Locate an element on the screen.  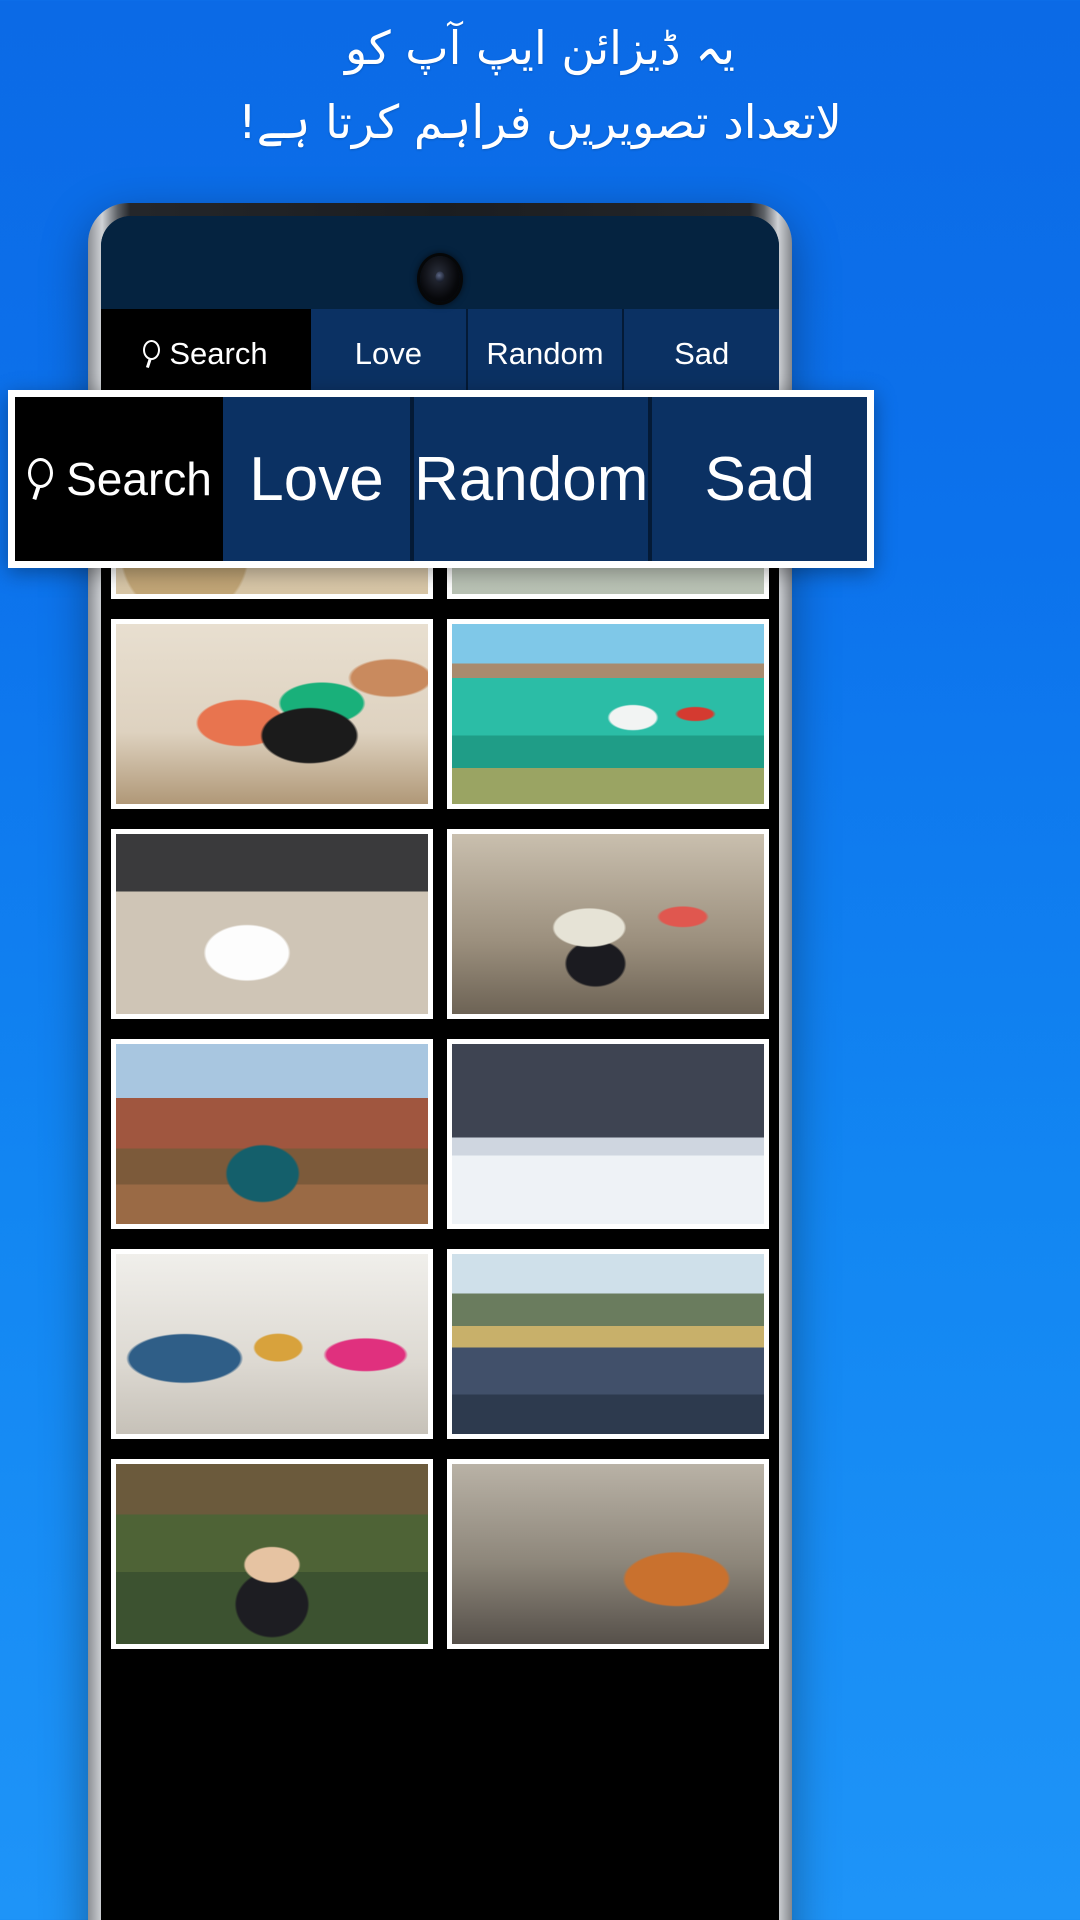
category-tabbar: Search Love Random Sad is located at coordinates (440, 354).